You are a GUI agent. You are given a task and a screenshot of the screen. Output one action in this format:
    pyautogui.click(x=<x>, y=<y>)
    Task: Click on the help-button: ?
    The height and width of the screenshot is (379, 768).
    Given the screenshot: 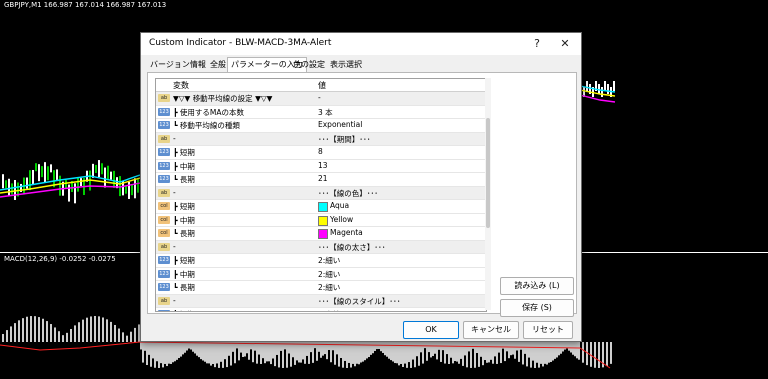 What is the action you would take?
    pyautogui.click(x=537, y=44)
    